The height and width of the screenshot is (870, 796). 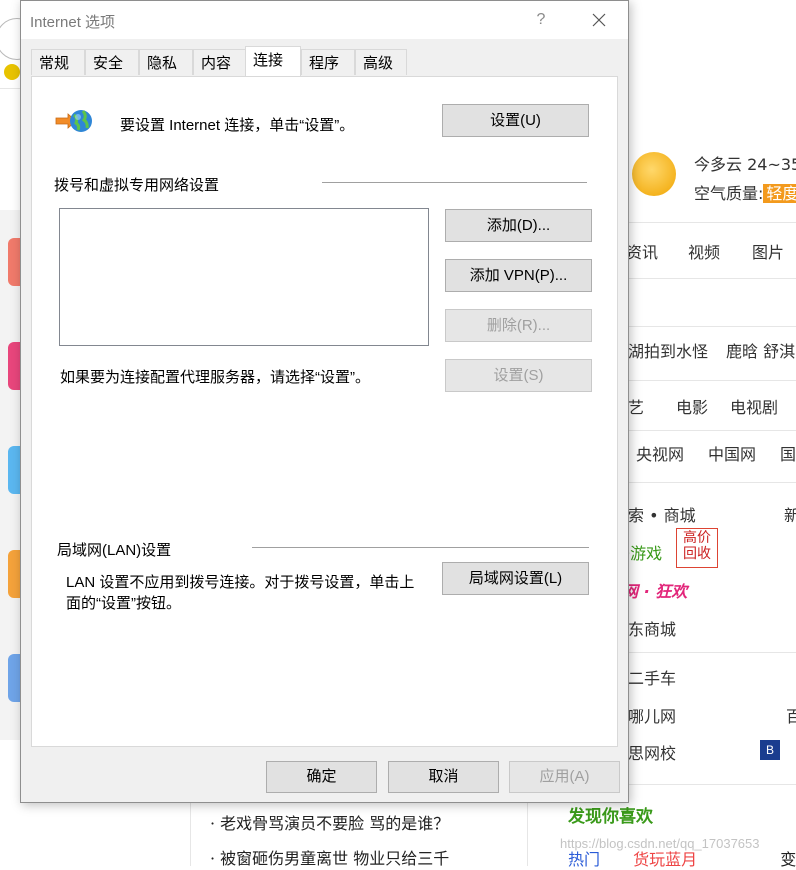 I want to click on nav-video: 视频, so click(x=704, y=251).